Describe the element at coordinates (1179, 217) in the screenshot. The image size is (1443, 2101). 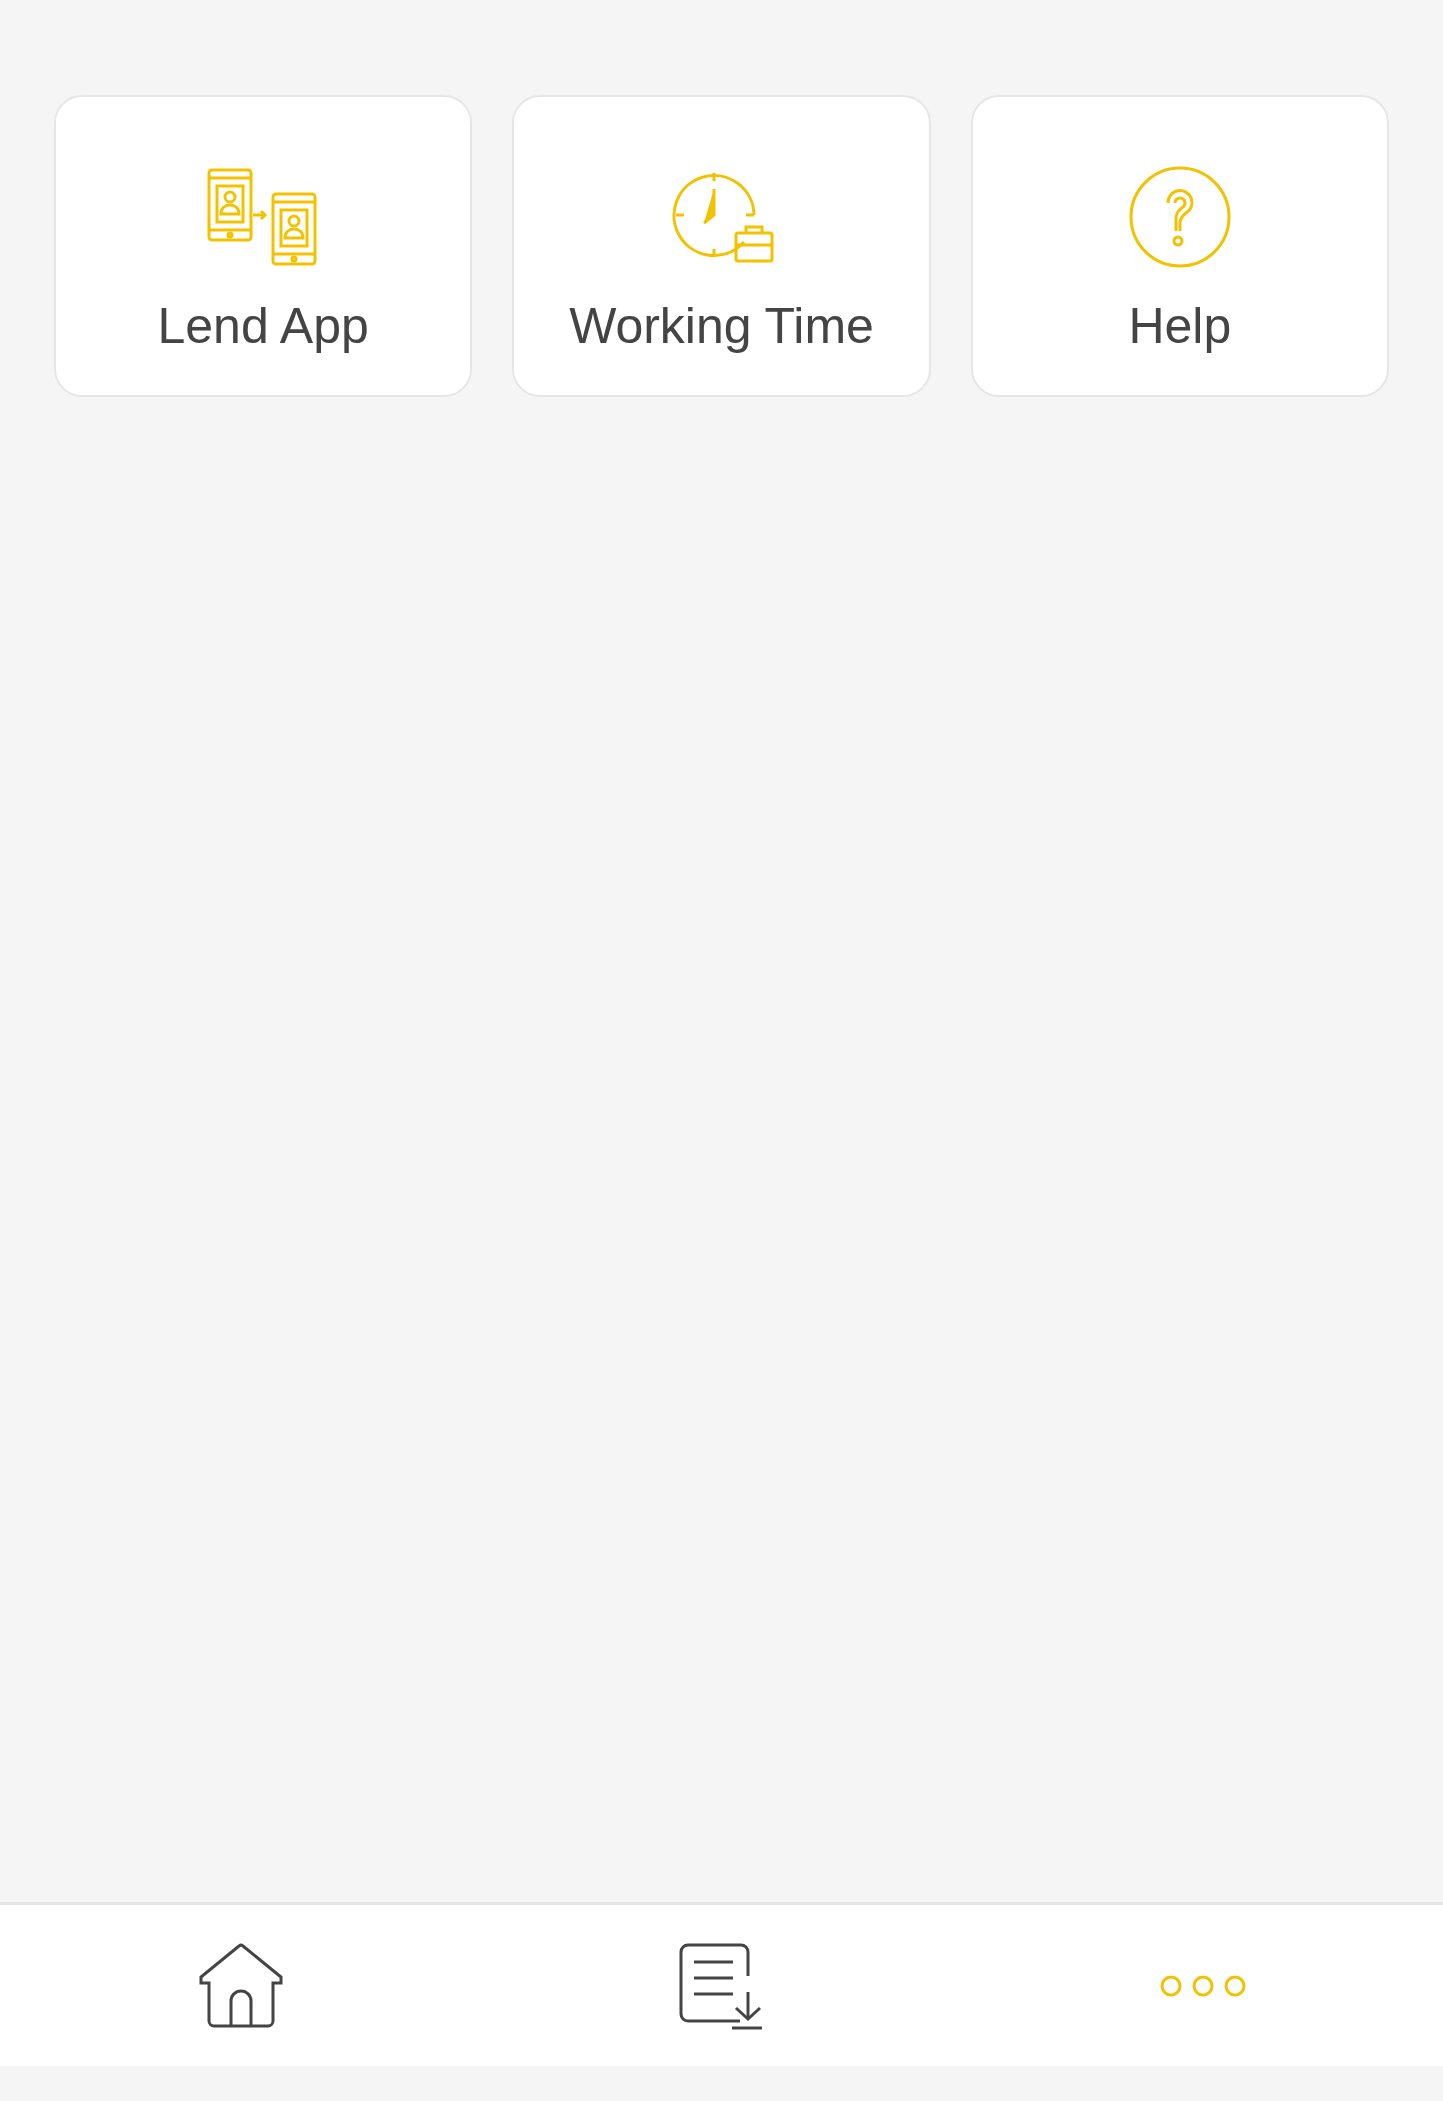
I see `question-mark-icon` at that location.